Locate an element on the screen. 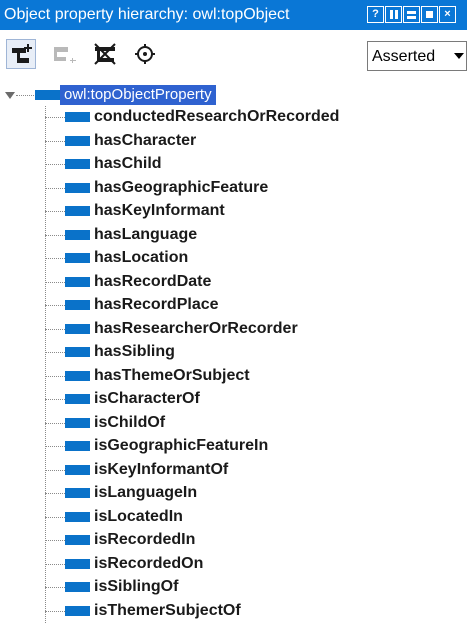 The image size is (467, 635). tree-item-label: hasChild is located at coordinates (128, 164).